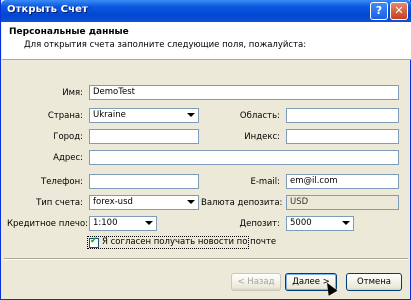 The image size is (411, 300). I want to click on name-label: Имя:, so click(72, 93).